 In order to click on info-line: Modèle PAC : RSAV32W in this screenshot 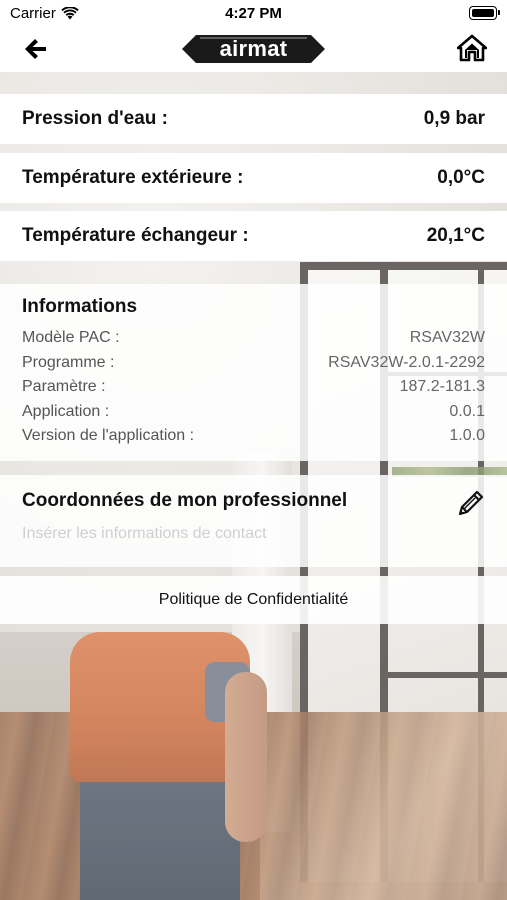, I will do `click(253, 338)`.